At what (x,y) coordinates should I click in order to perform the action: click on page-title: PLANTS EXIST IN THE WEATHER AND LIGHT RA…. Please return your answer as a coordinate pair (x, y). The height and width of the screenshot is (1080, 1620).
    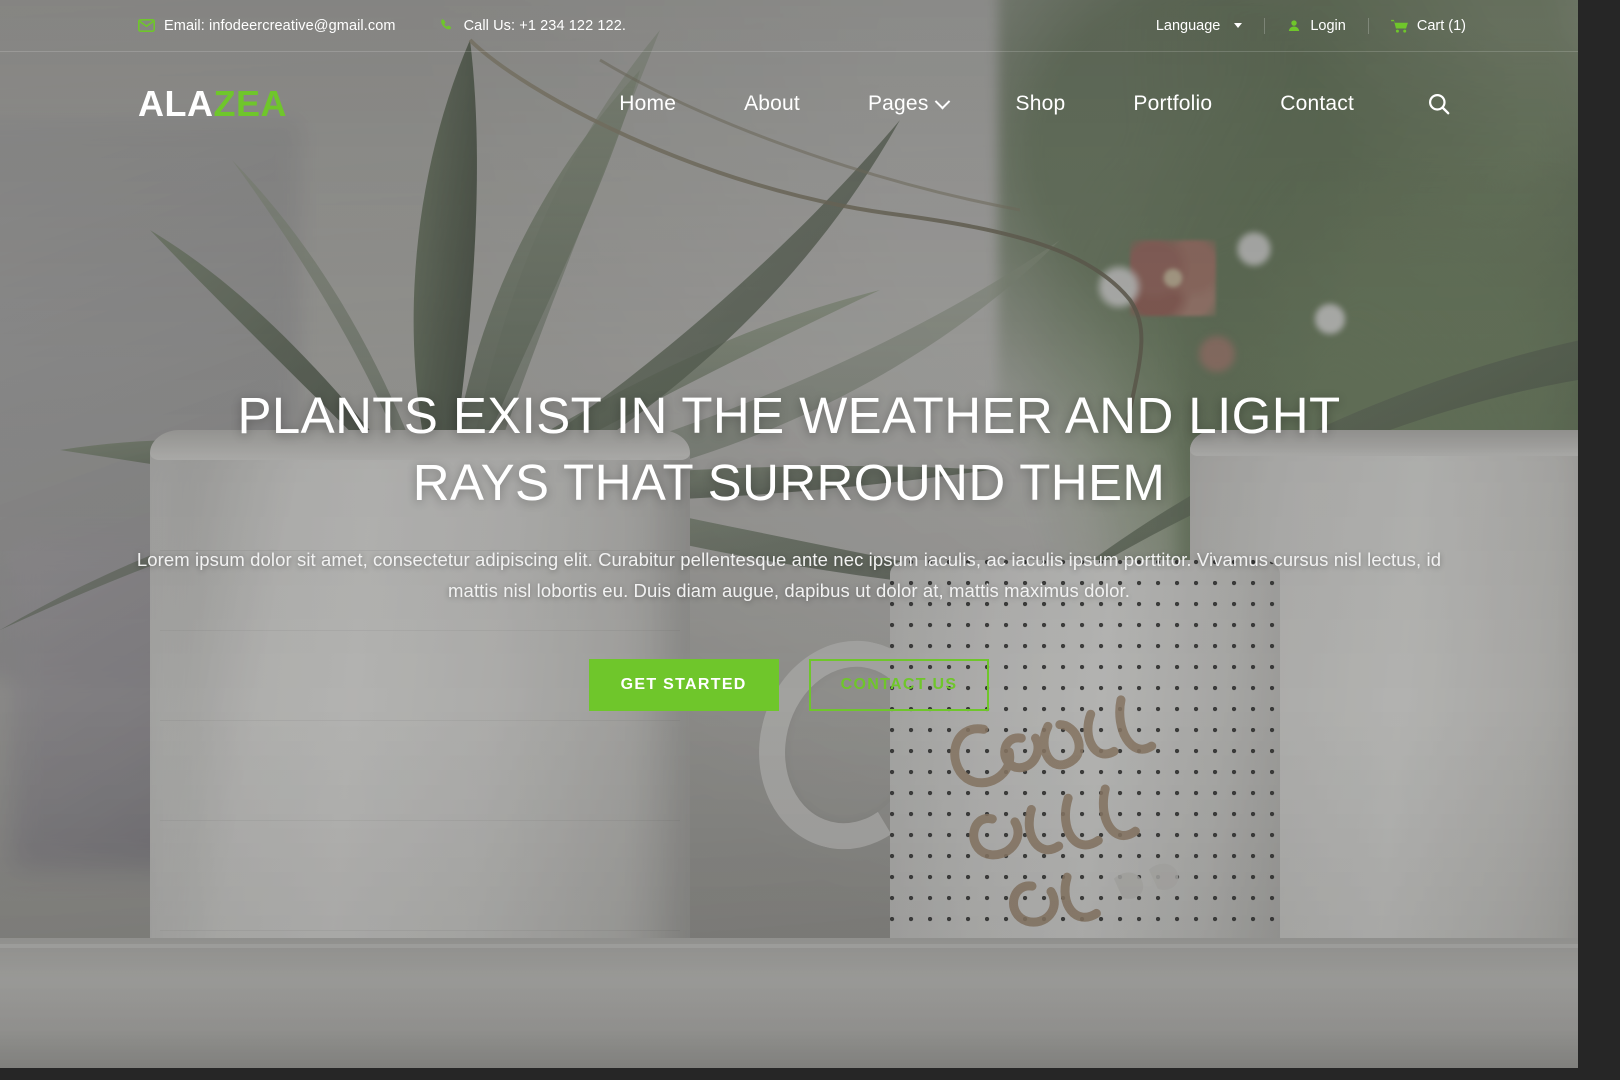
    Looking at the image, I should click on (789, 449).